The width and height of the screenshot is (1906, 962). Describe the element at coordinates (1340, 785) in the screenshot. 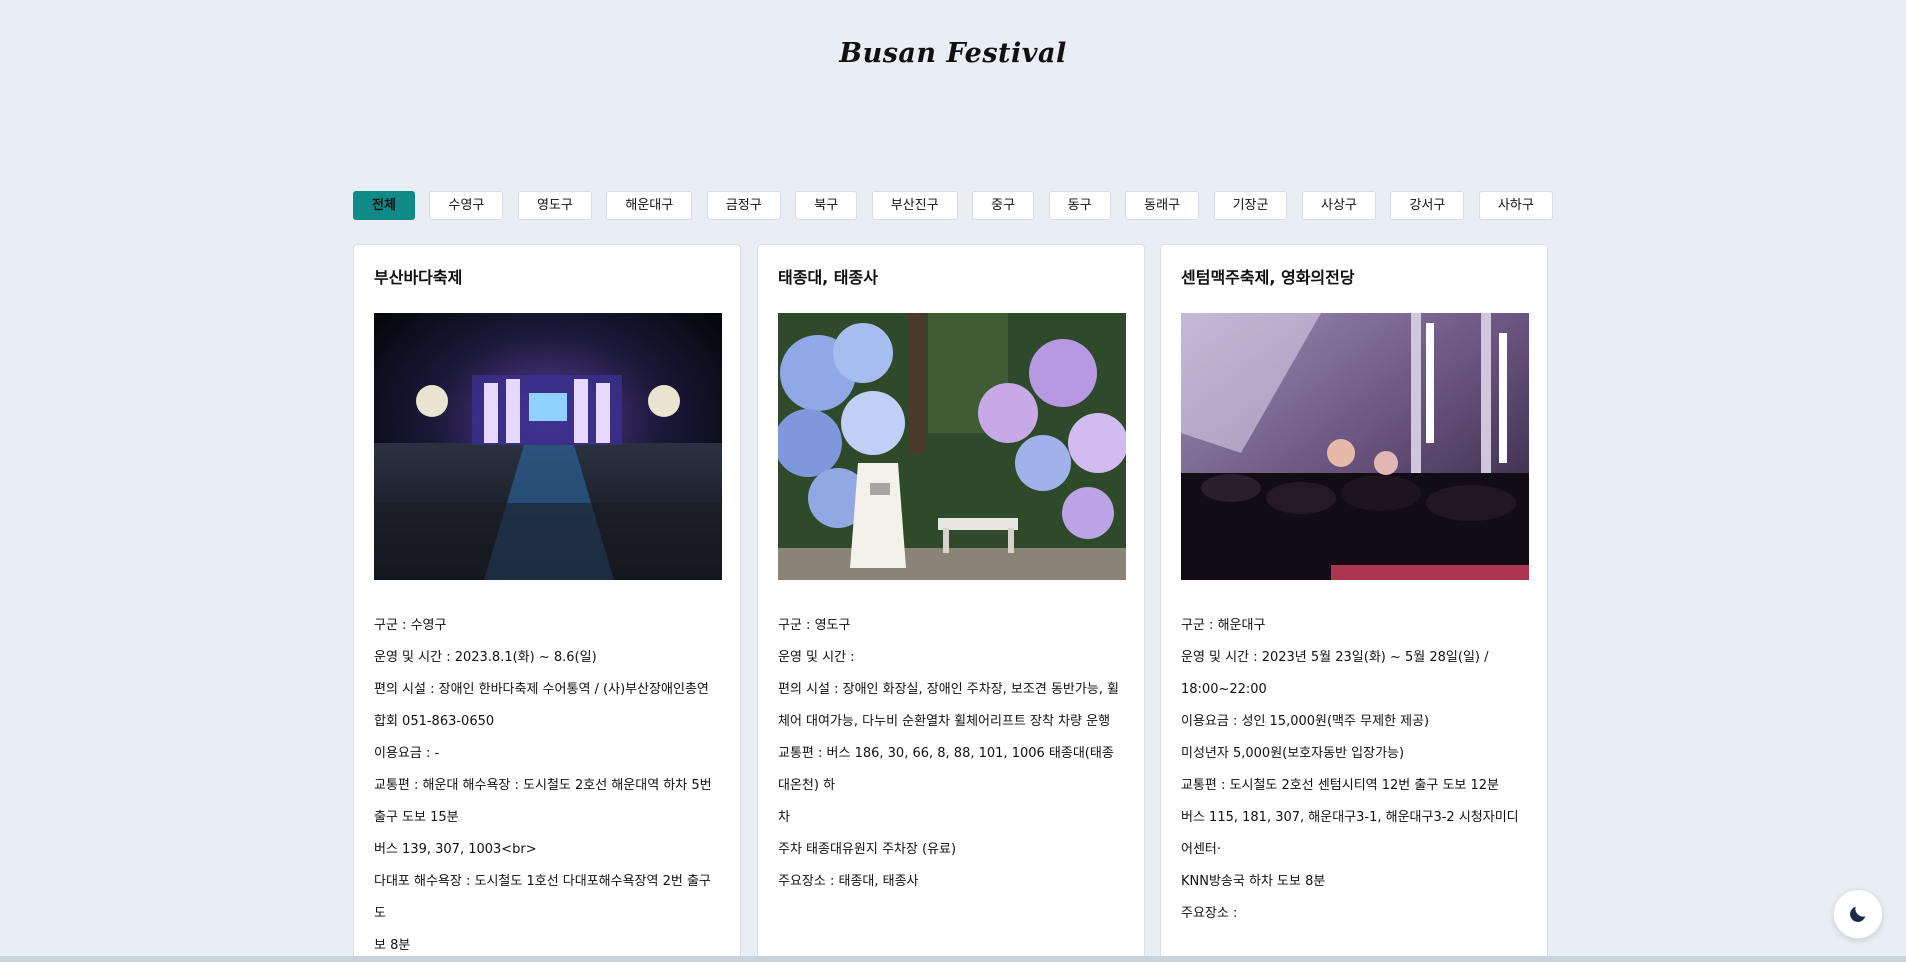

I see `transport-line: 교통편 : 도시철도 2호선 센텀시티역 12번 출구 도보 12분` at that location.